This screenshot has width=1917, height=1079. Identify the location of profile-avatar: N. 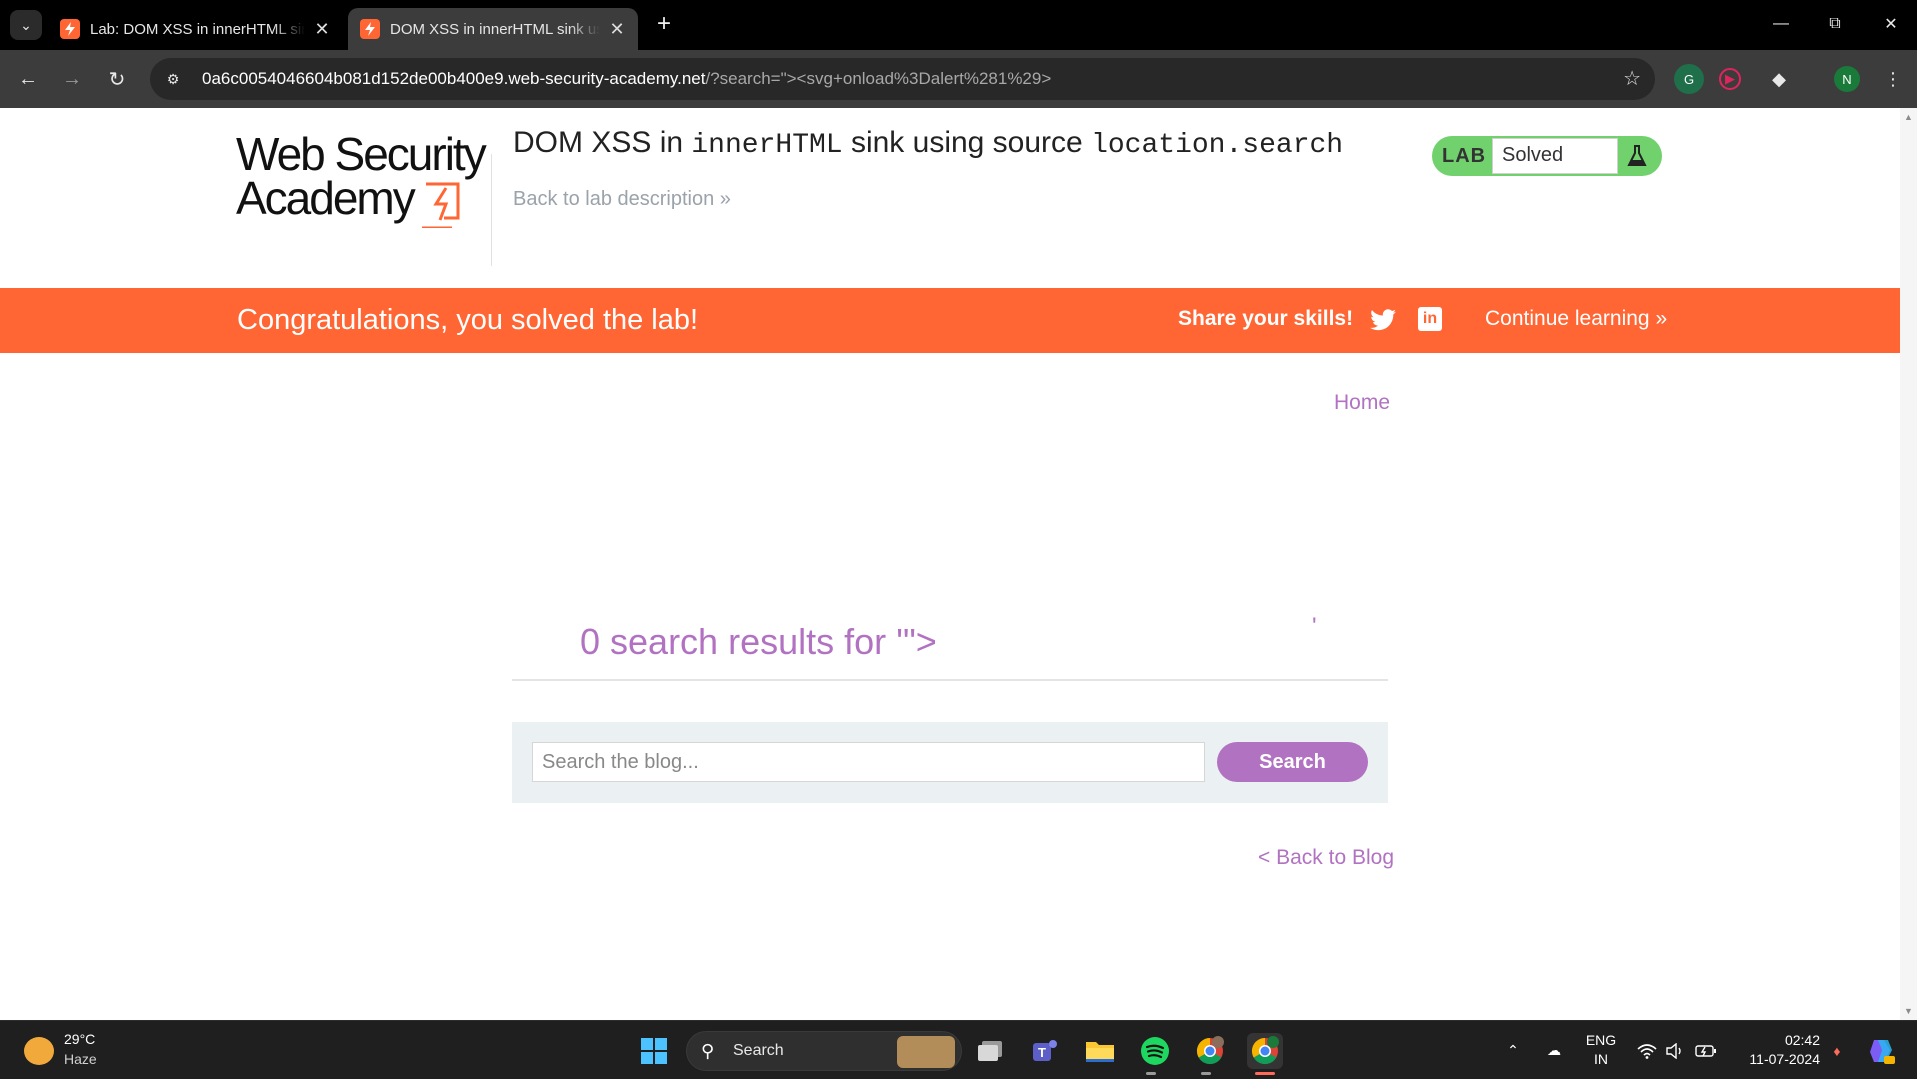
(1847, 79).